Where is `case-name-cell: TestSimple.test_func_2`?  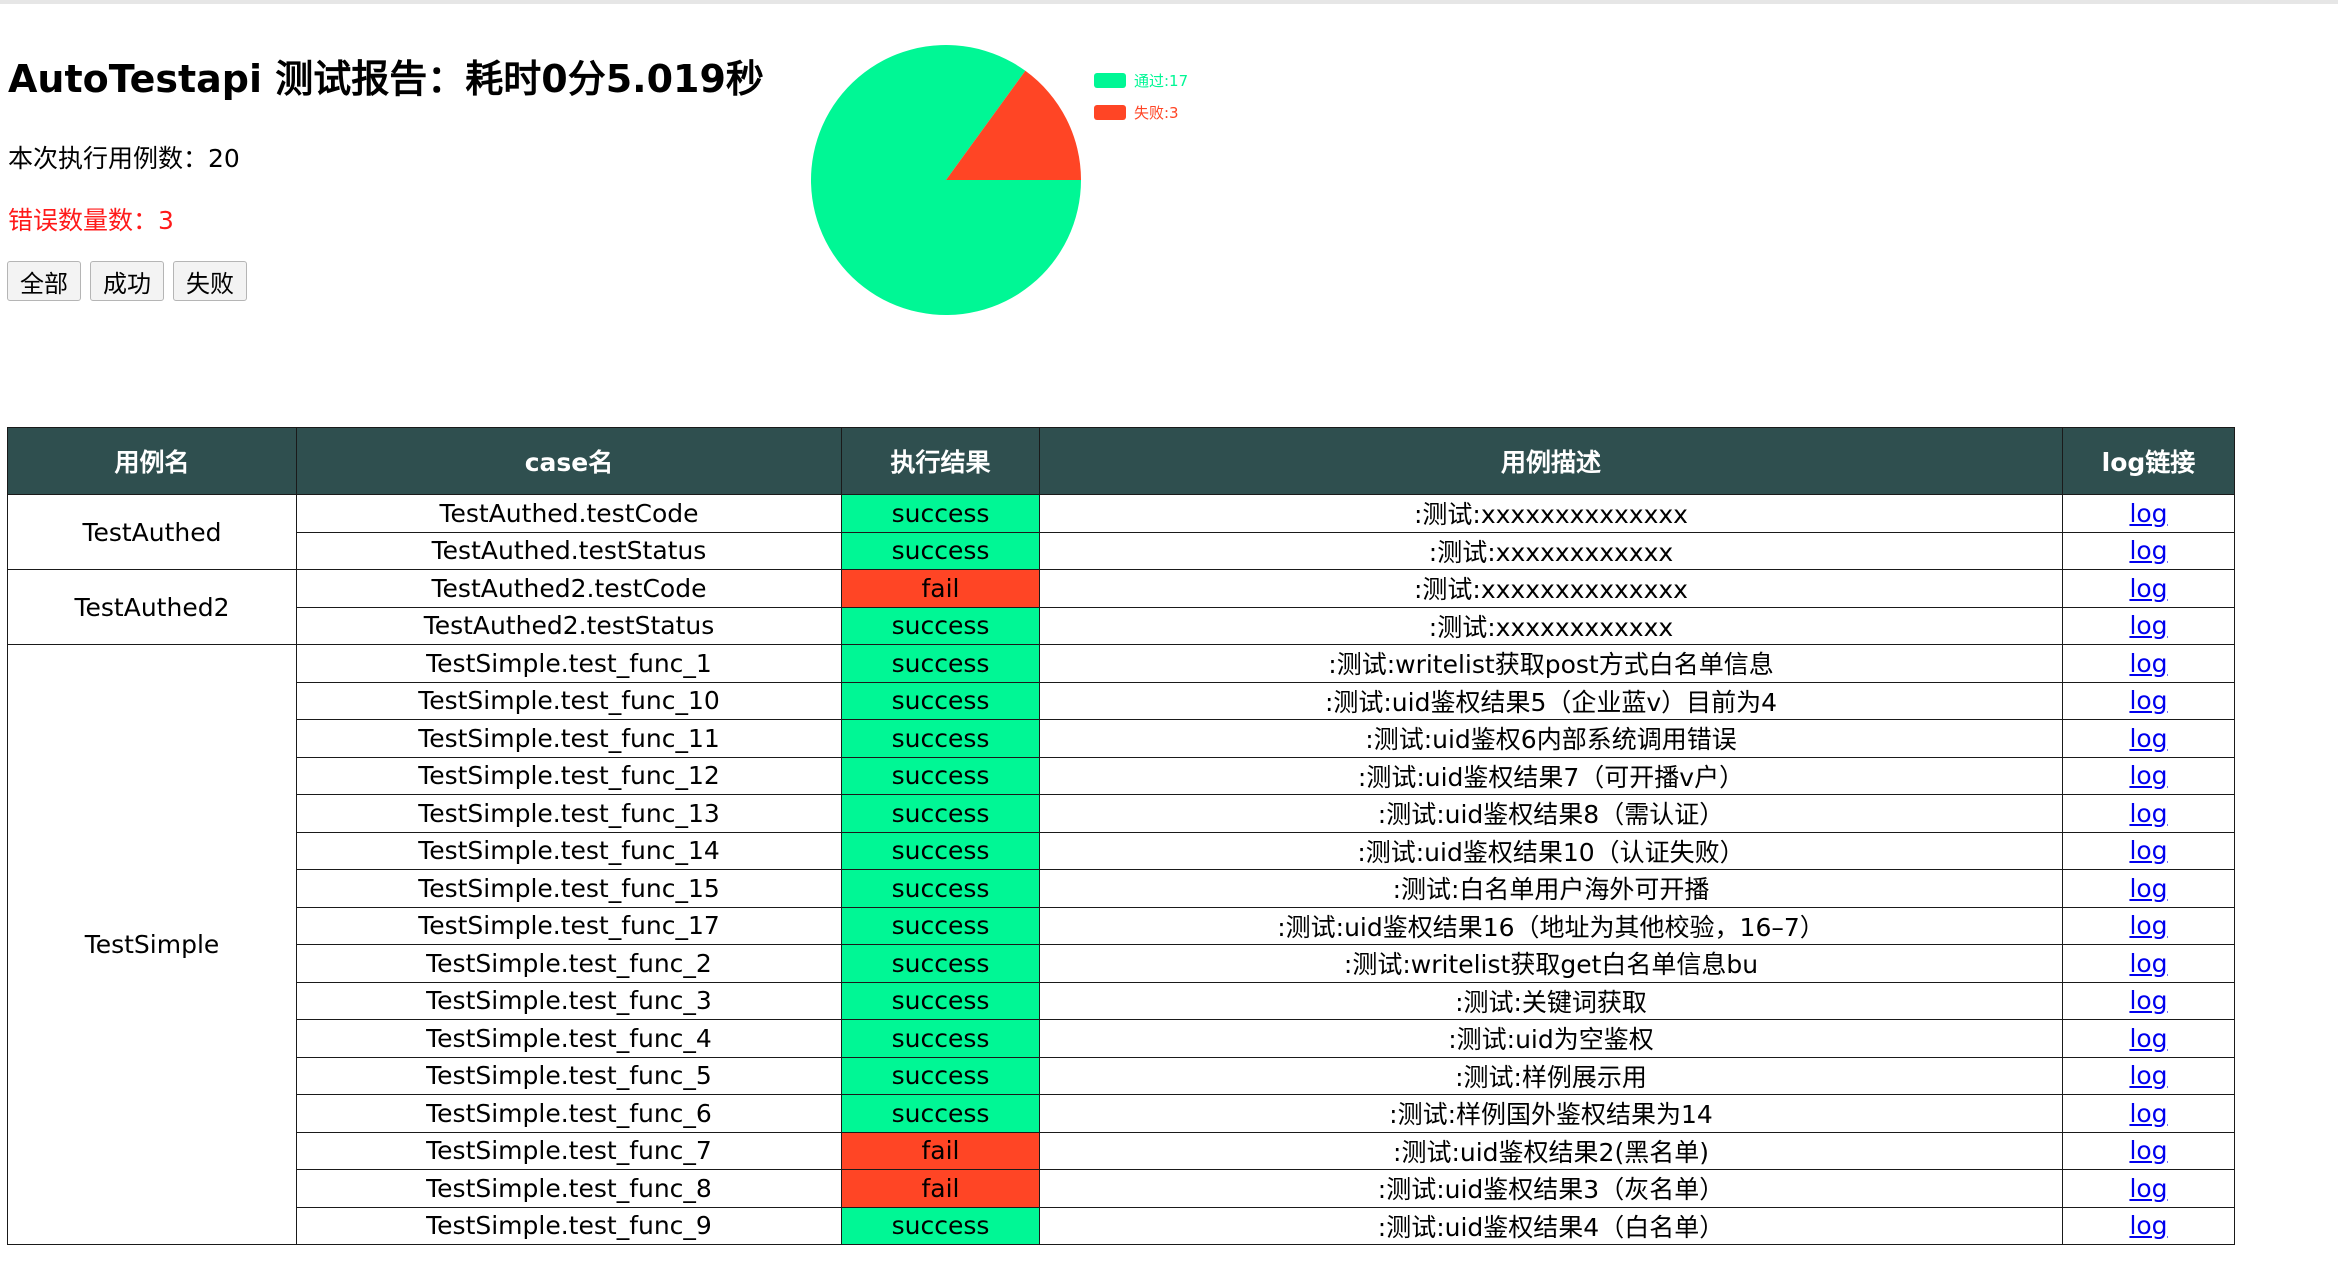
case-name-cell: TestSimple.test_func_2 is located at coordinates (569, 963).